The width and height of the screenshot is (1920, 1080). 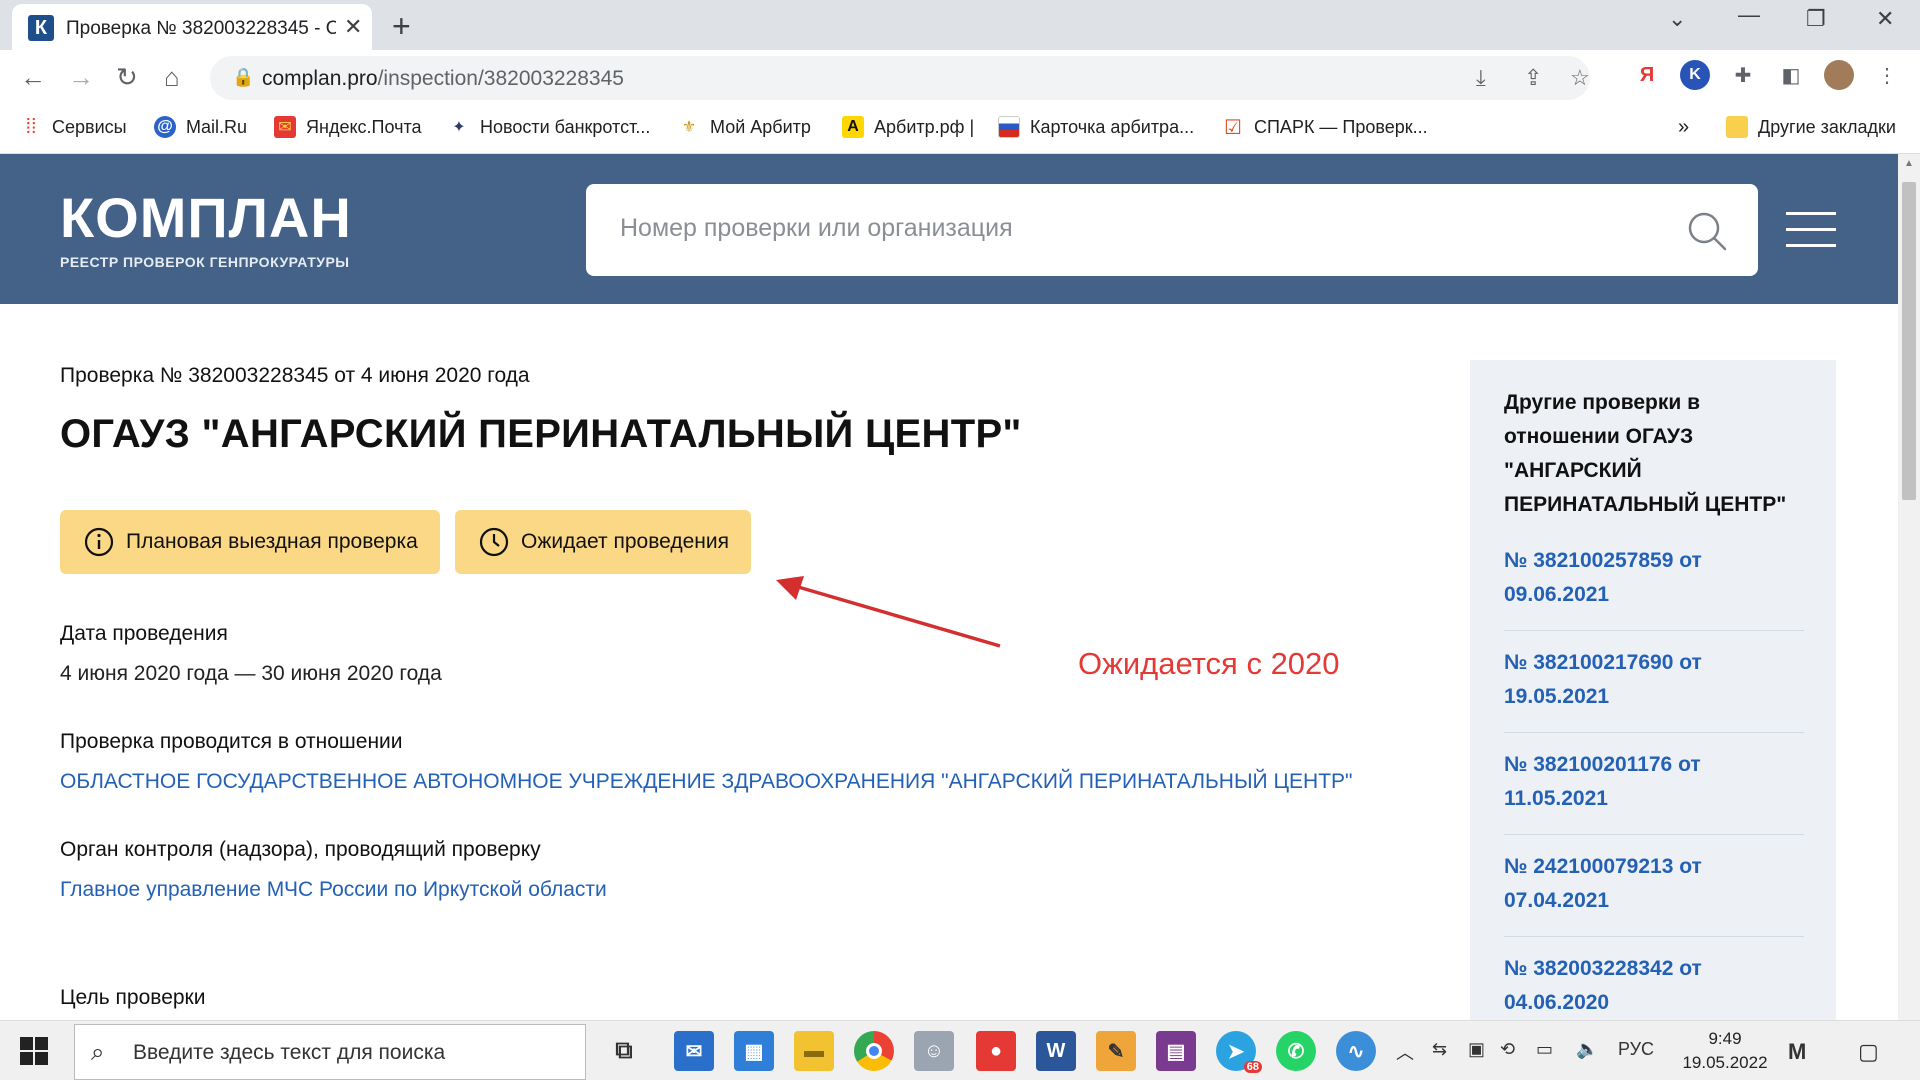 What do you see at coordinates (1791, 75) in the screenshot?
I see `side-panel-icon: ◧` at bounding box center [1791, 75].